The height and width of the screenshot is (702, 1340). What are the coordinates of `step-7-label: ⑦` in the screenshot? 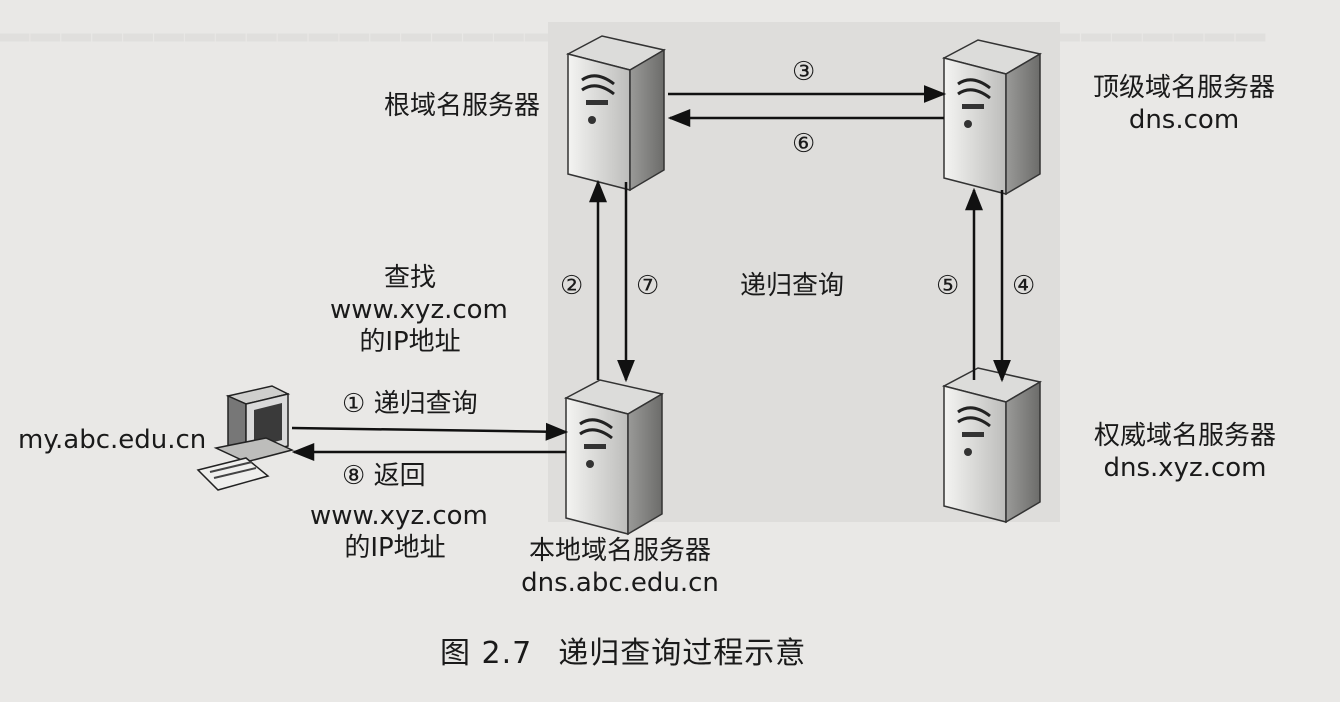 It's located at (648, 286).